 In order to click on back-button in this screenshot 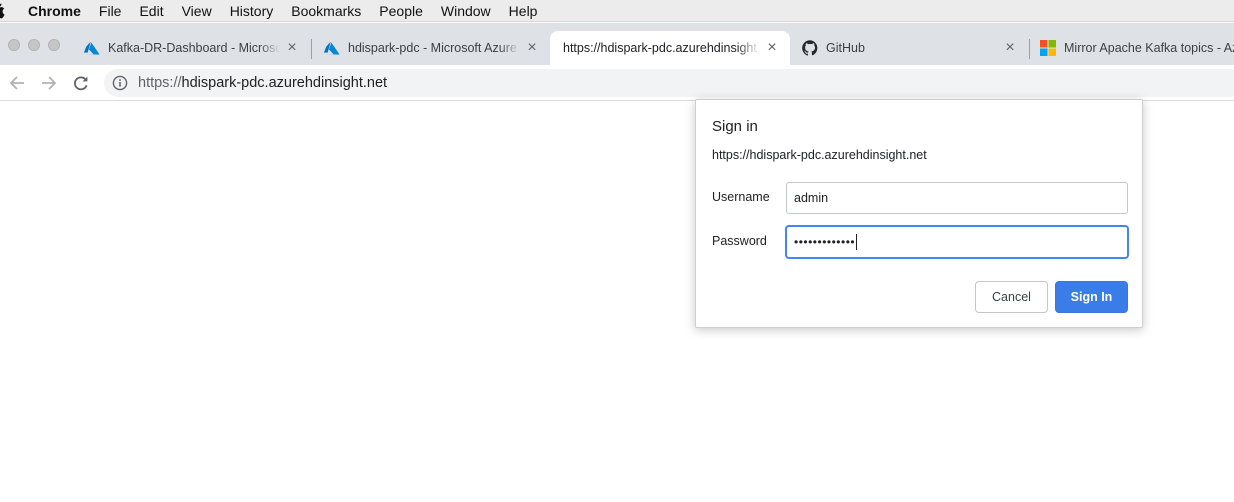, I will do `click(17, 83)`.